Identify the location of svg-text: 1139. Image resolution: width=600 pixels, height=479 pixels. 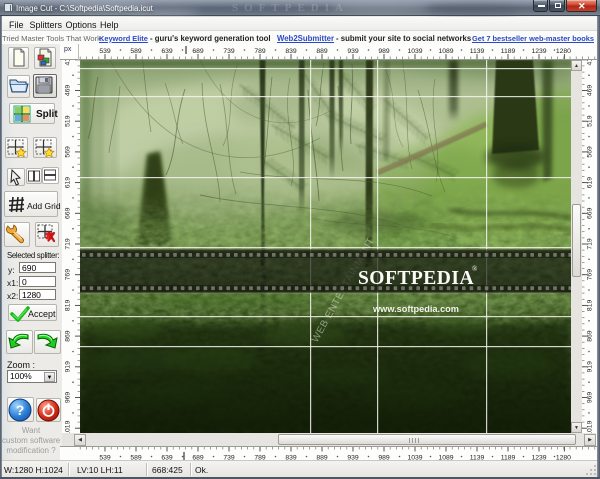
(477, 51).